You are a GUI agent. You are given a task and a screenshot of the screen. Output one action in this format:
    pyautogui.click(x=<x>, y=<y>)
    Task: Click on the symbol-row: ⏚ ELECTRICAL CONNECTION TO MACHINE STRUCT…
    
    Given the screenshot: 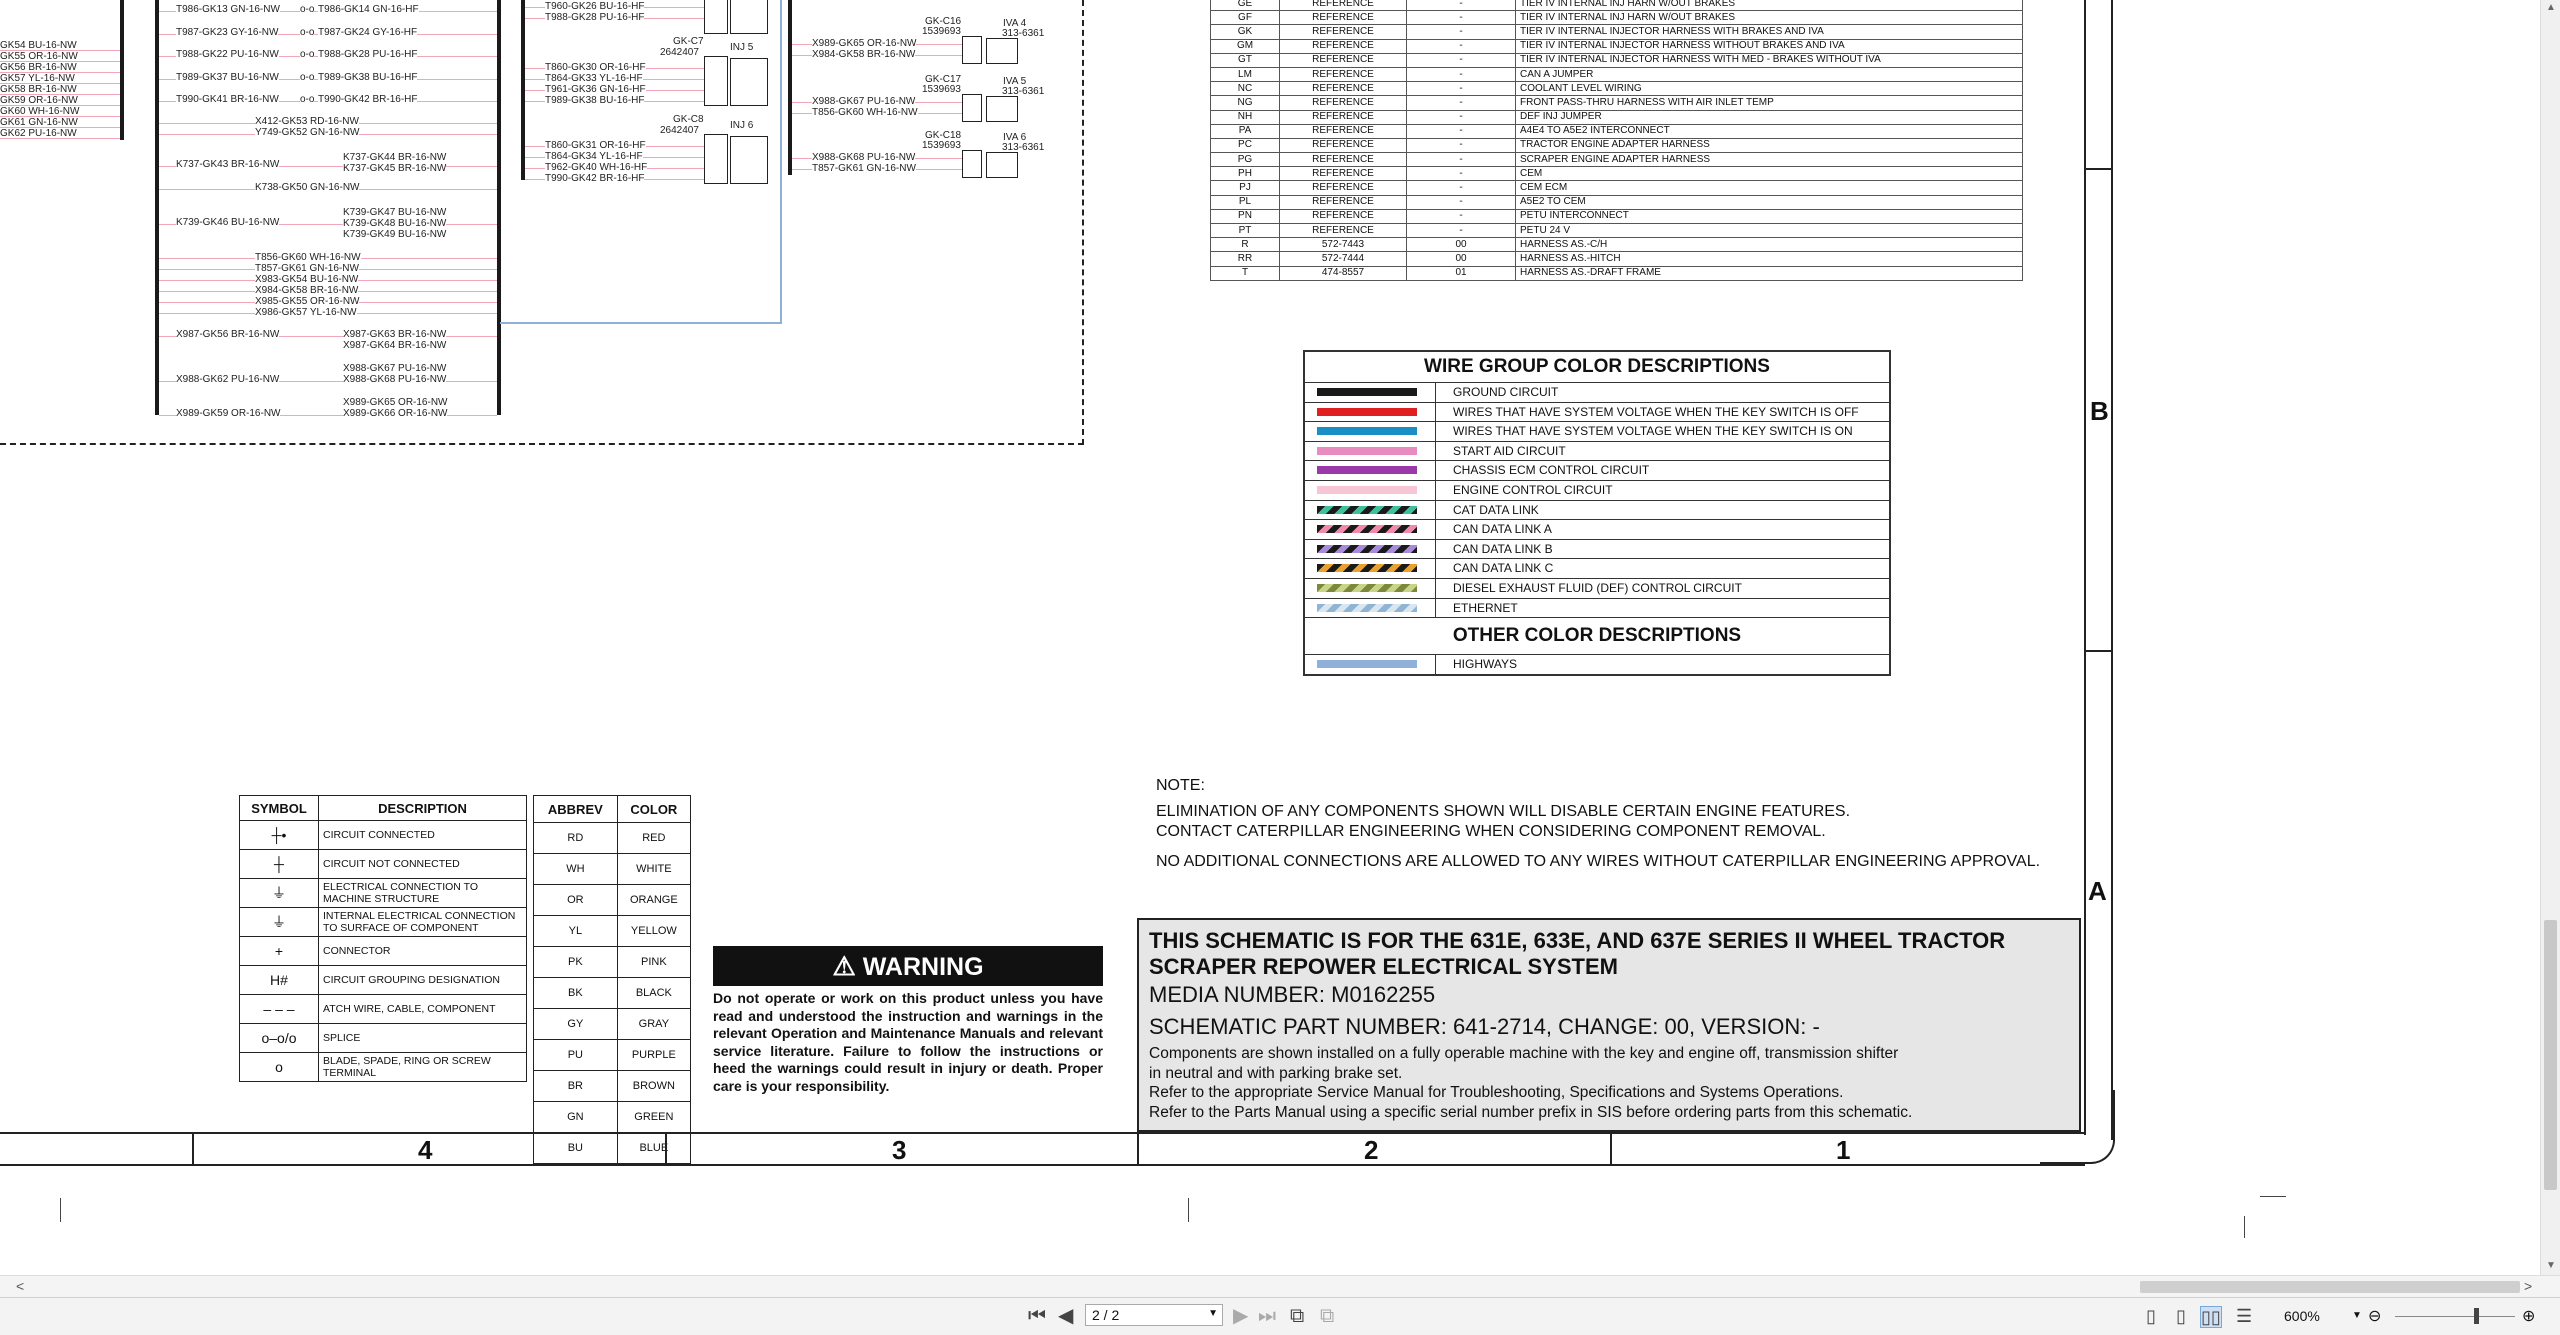 What is the action you would take?
    pyautogui.click(x=383, y=893)
    